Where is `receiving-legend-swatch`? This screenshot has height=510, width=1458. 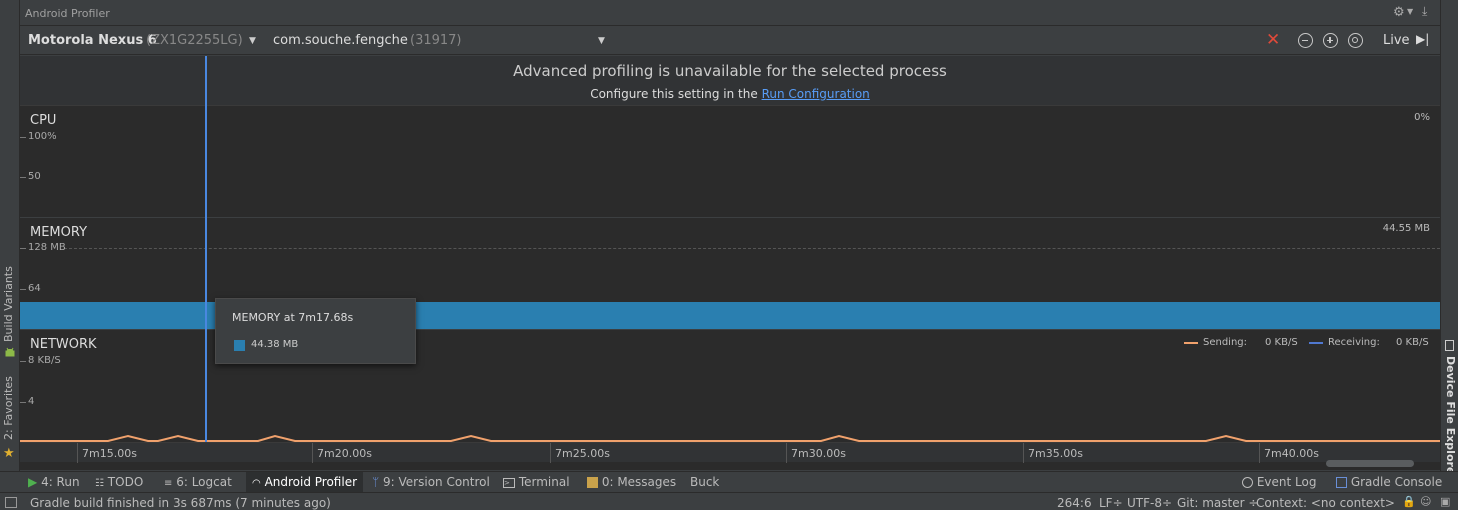
receiving-legend-swatch is located at coordinates (1316, 343).